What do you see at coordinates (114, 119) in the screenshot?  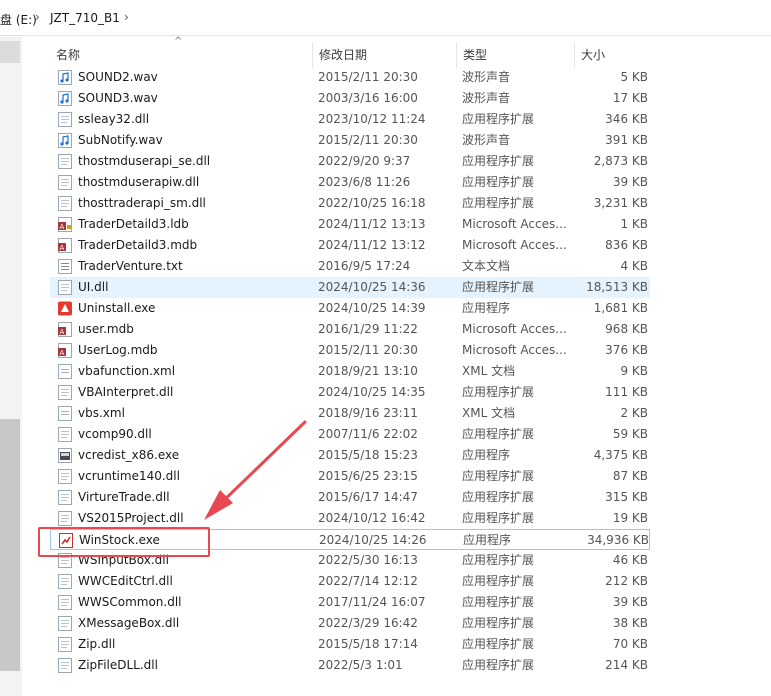 I see `file-name: ssleay32.dll` at bounding box center [114, 119].